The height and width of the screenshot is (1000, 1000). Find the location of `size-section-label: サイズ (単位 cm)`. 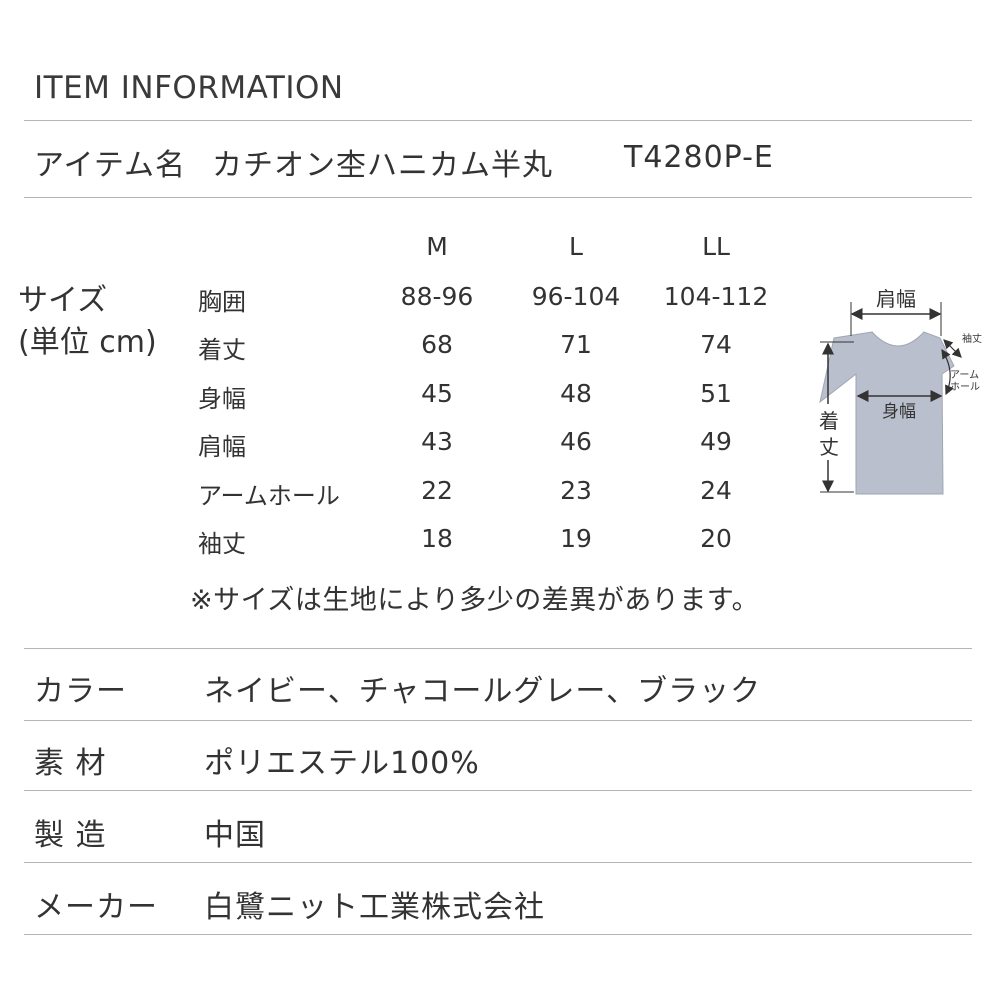

size-section-label: サイズ (単位 cm) is located at coordinates (87, 322).